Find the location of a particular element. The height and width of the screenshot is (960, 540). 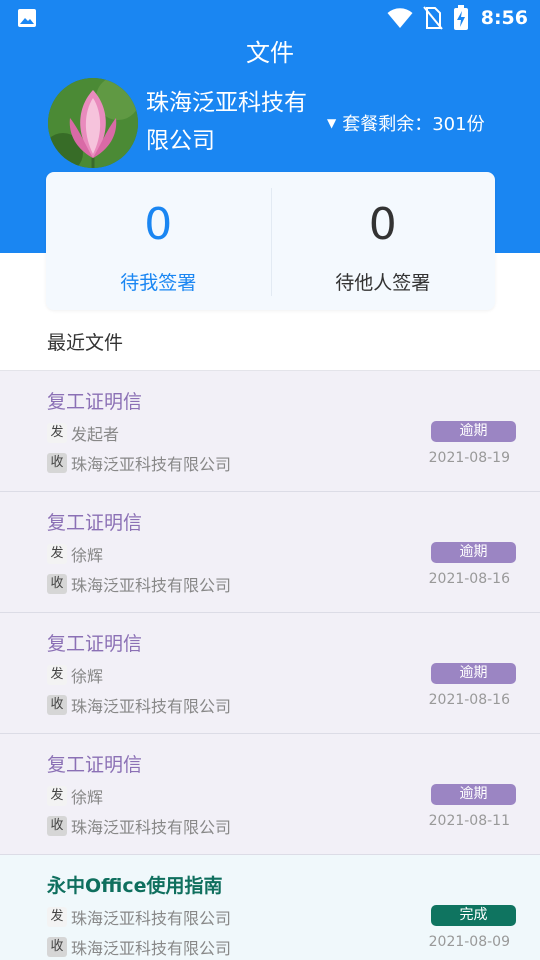

pending-others-signature: 0 待他人签署 is located at coordinates (383, 241).